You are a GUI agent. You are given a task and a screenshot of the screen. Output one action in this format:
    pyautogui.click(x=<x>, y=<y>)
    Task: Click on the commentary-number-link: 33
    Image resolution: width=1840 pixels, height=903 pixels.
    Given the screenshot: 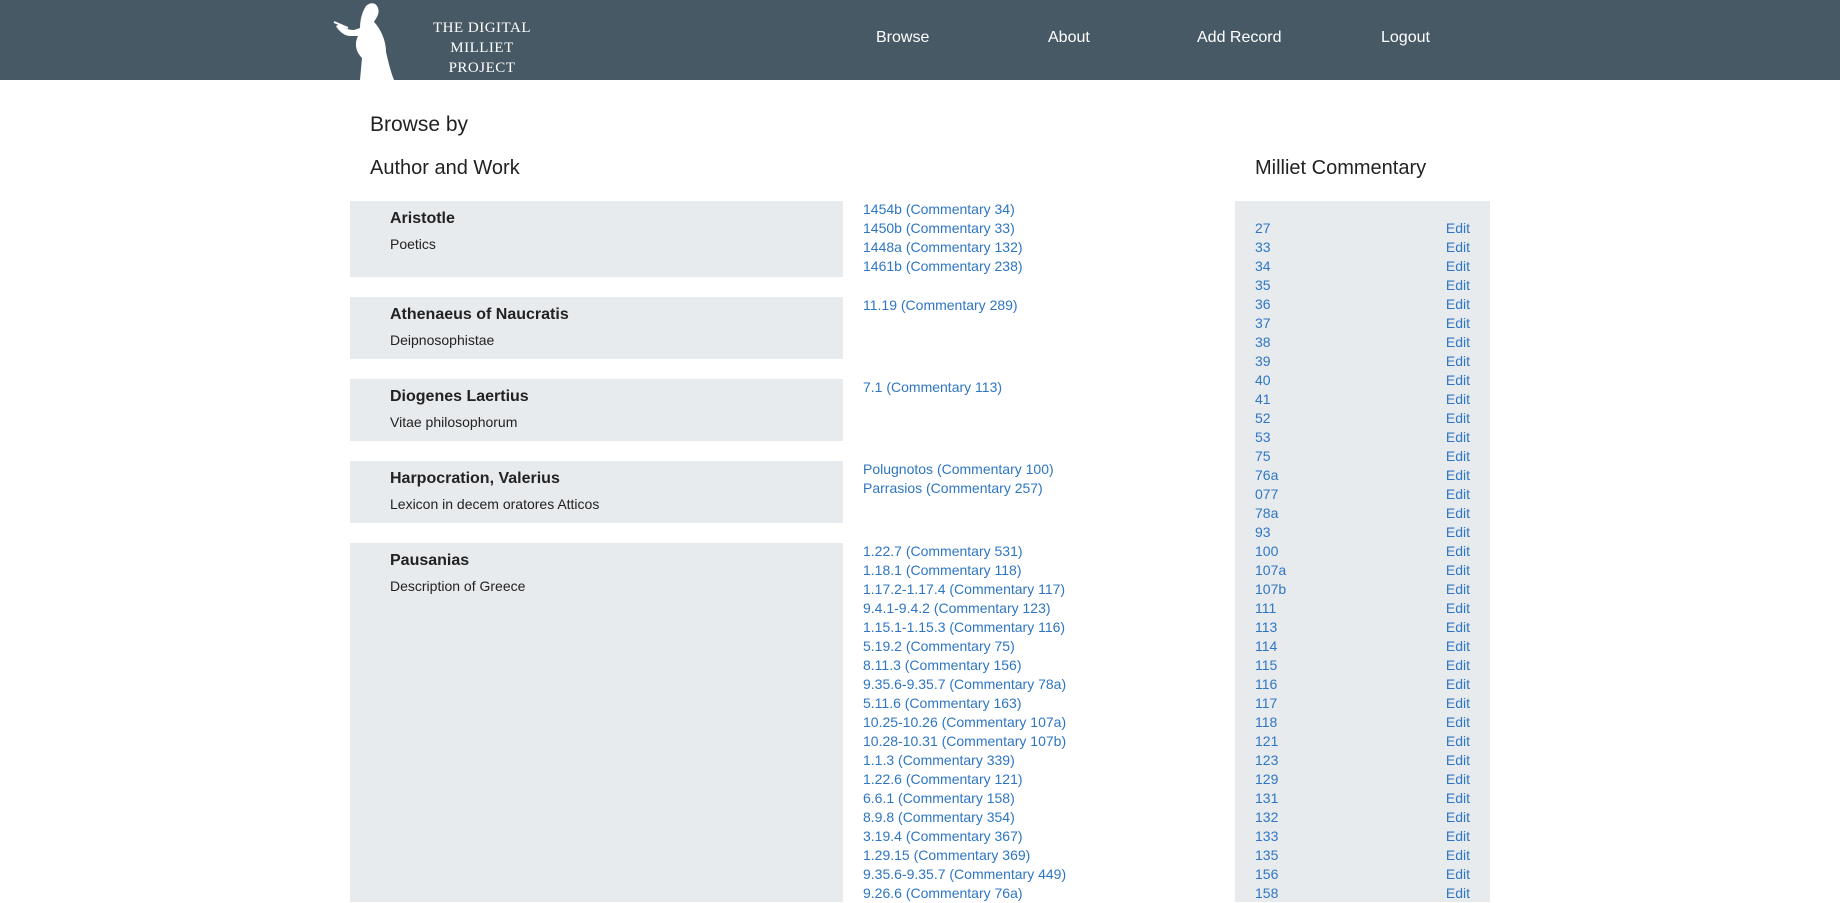 What is the action you would take?
    pyautogui.click(x=1263, y=247)
    